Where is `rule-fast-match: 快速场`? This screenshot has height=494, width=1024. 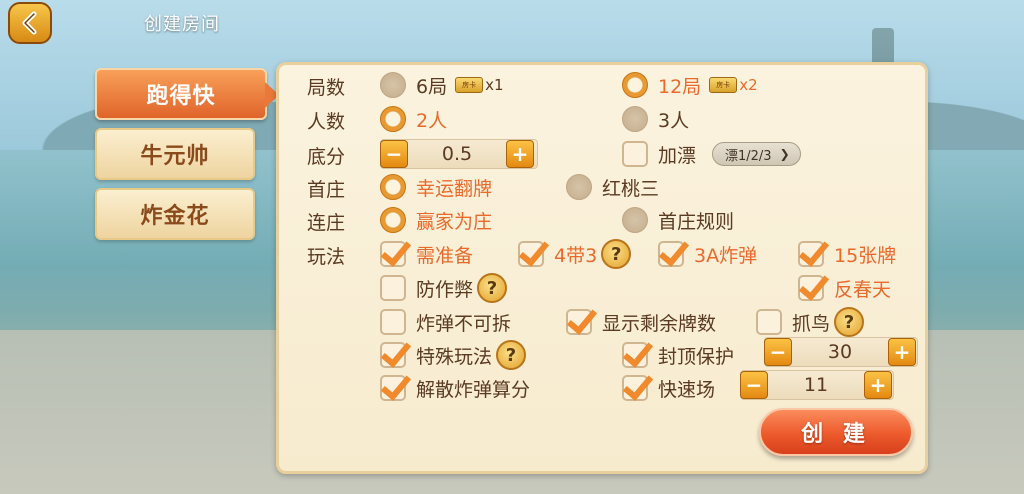
rule-fast-match: 快速场 is located at coordinates (668, 388).